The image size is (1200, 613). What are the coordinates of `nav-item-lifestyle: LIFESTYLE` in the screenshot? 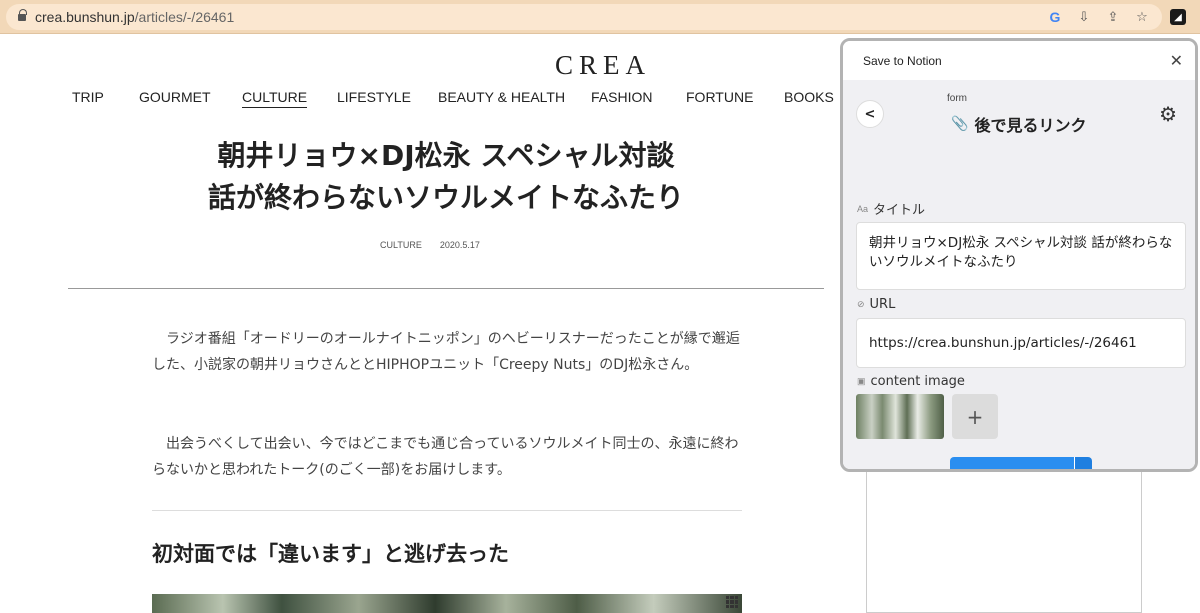 It's located at (374, 97).